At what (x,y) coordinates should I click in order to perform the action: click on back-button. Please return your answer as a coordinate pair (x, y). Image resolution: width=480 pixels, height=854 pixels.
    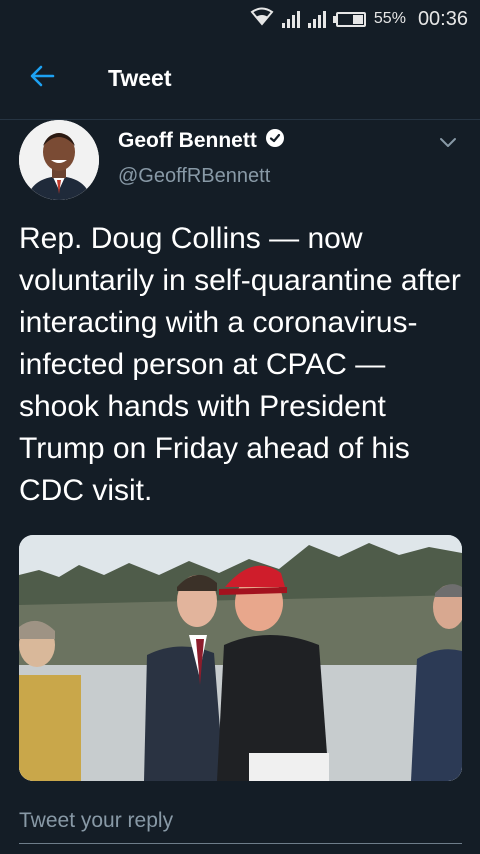
    Looking at the image, I should click on (42, 79).